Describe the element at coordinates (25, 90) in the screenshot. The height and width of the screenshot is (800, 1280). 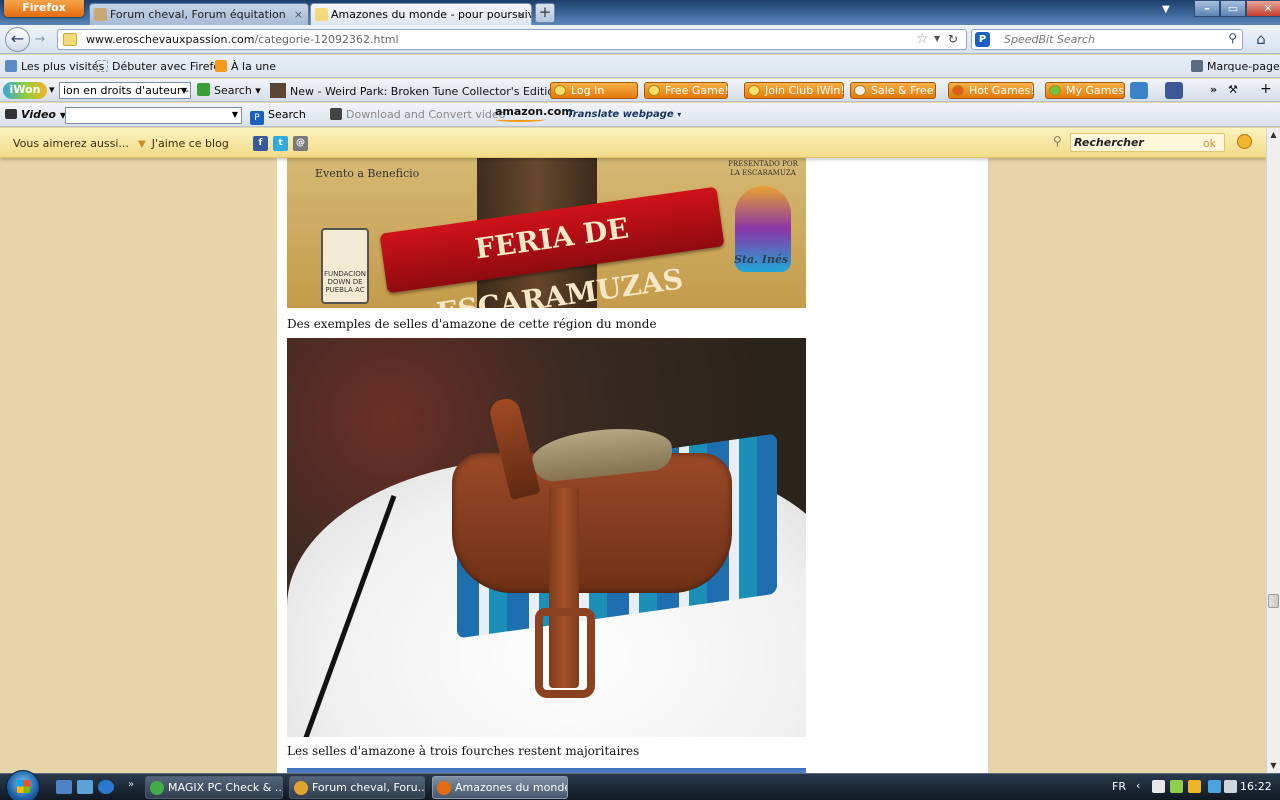
I see `iwon-logo: iWon` at that location.